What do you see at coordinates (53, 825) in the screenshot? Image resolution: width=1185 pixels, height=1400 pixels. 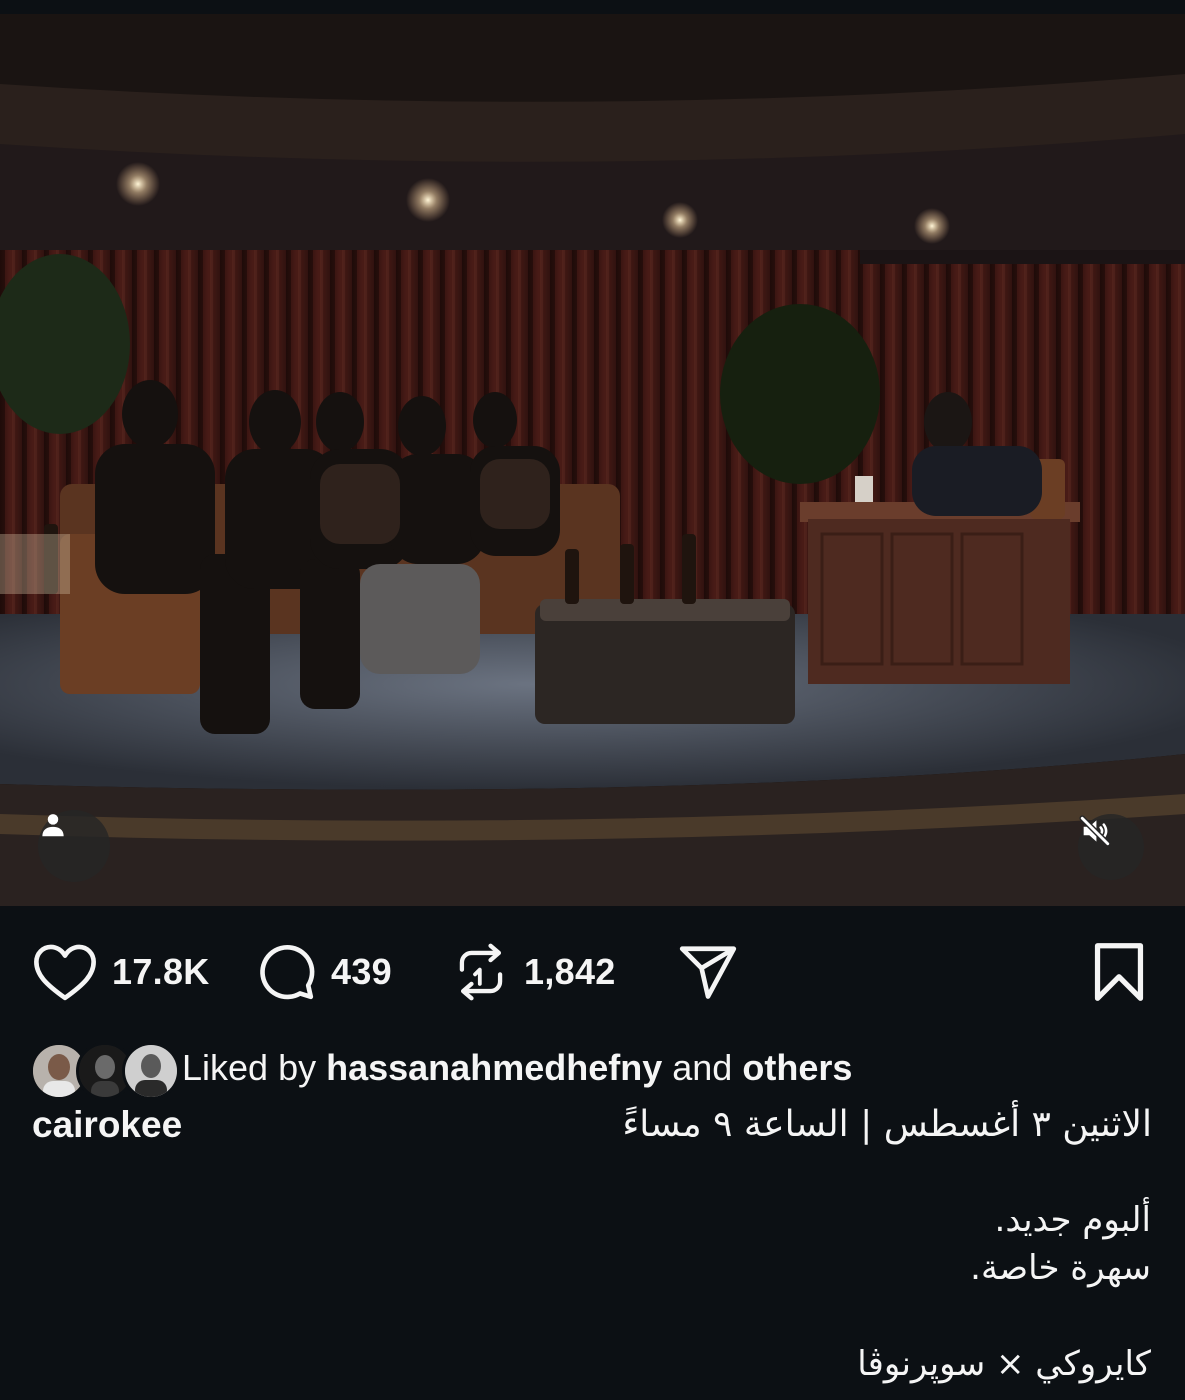 I see `person-icon` at bounding box center [53, 825].